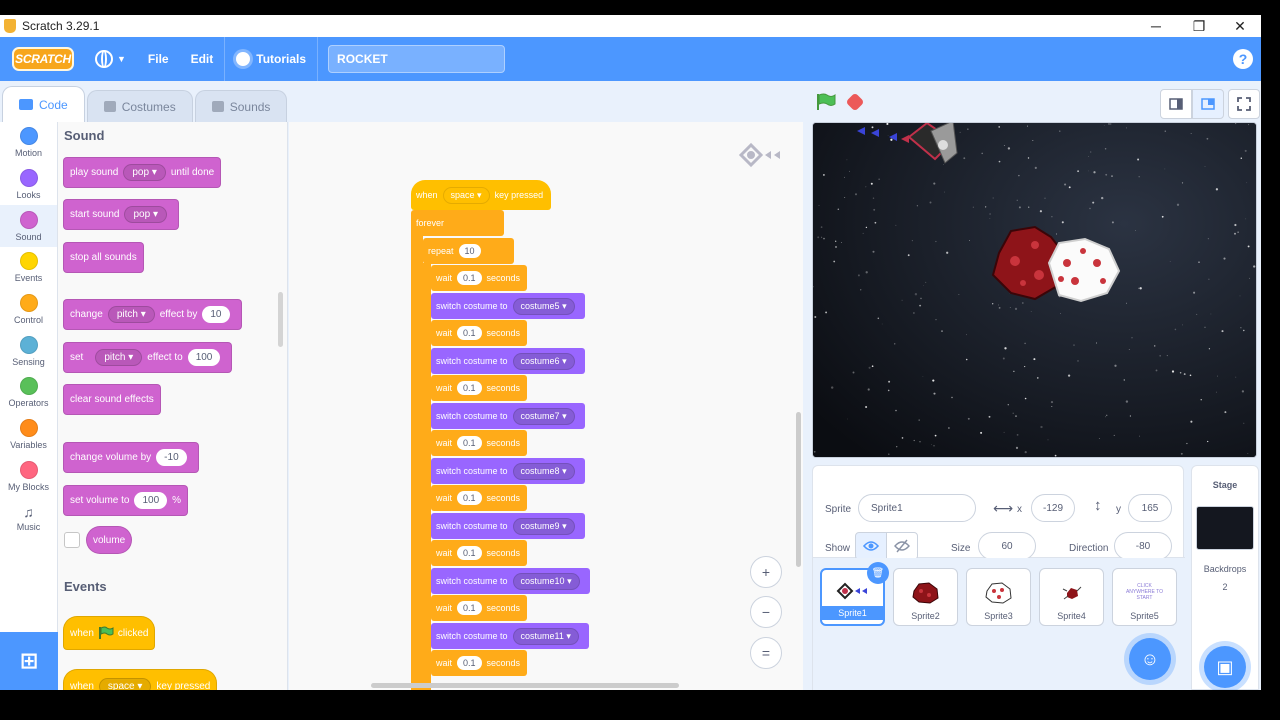 This screenshot has width=1280, height=720. I want to click on normal-stage-button, so click(1208, 104).